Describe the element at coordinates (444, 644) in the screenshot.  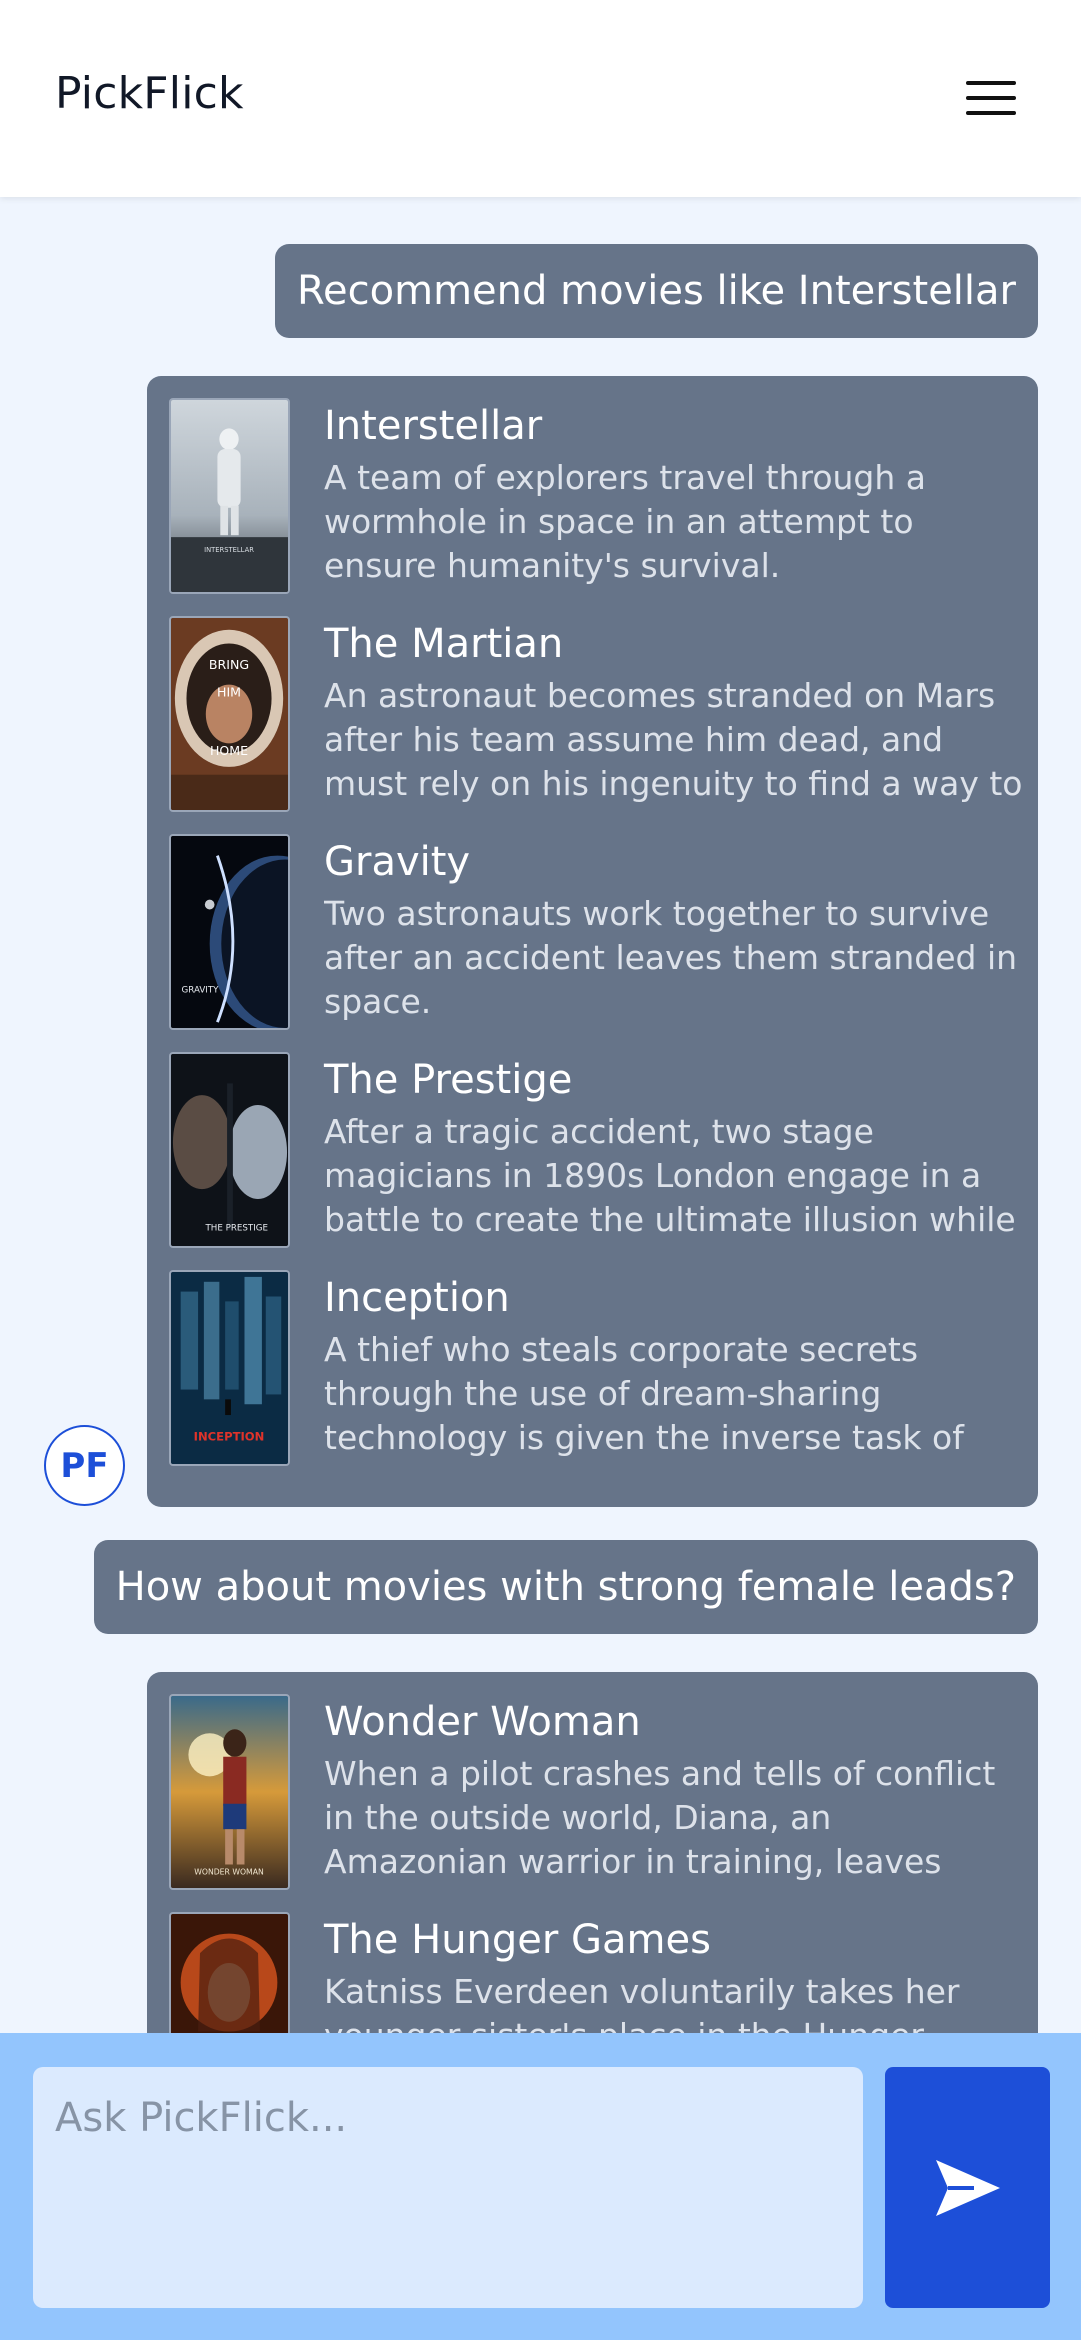
I see `movie-title: The Martian` at that location.